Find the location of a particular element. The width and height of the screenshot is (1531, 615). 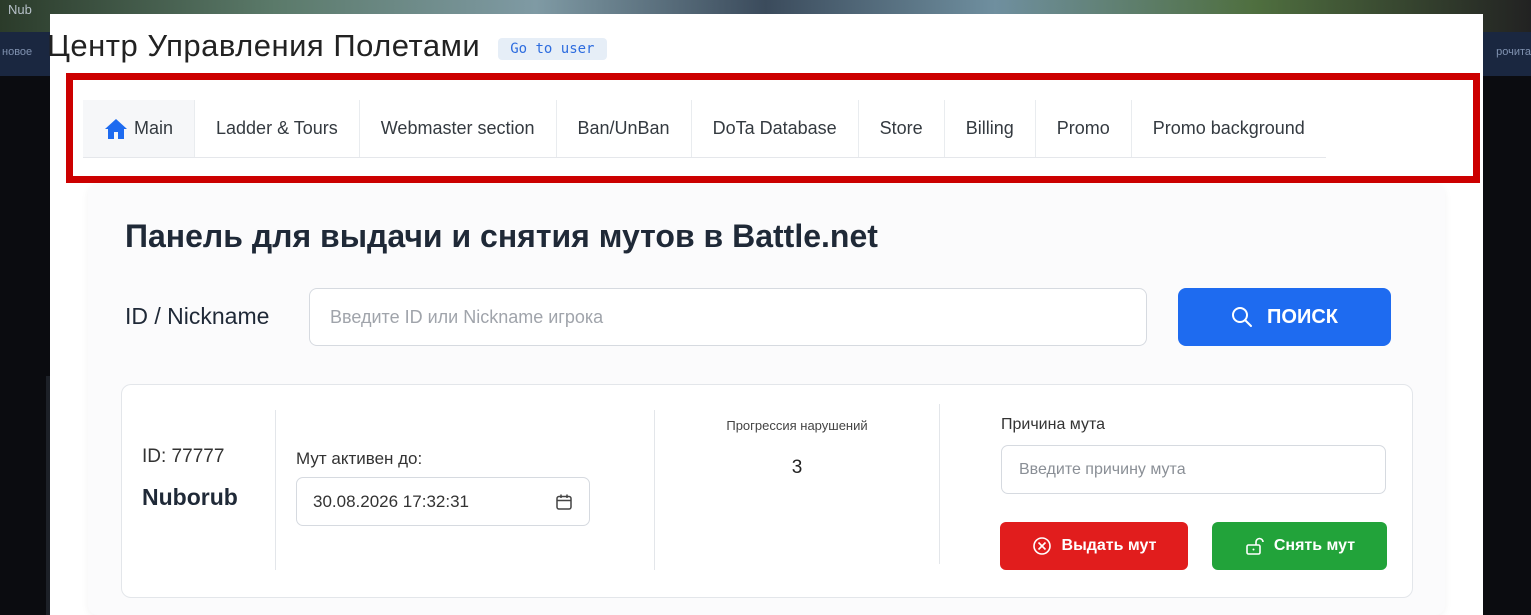

x-circle-icon is located at coordinates (1041, 546).